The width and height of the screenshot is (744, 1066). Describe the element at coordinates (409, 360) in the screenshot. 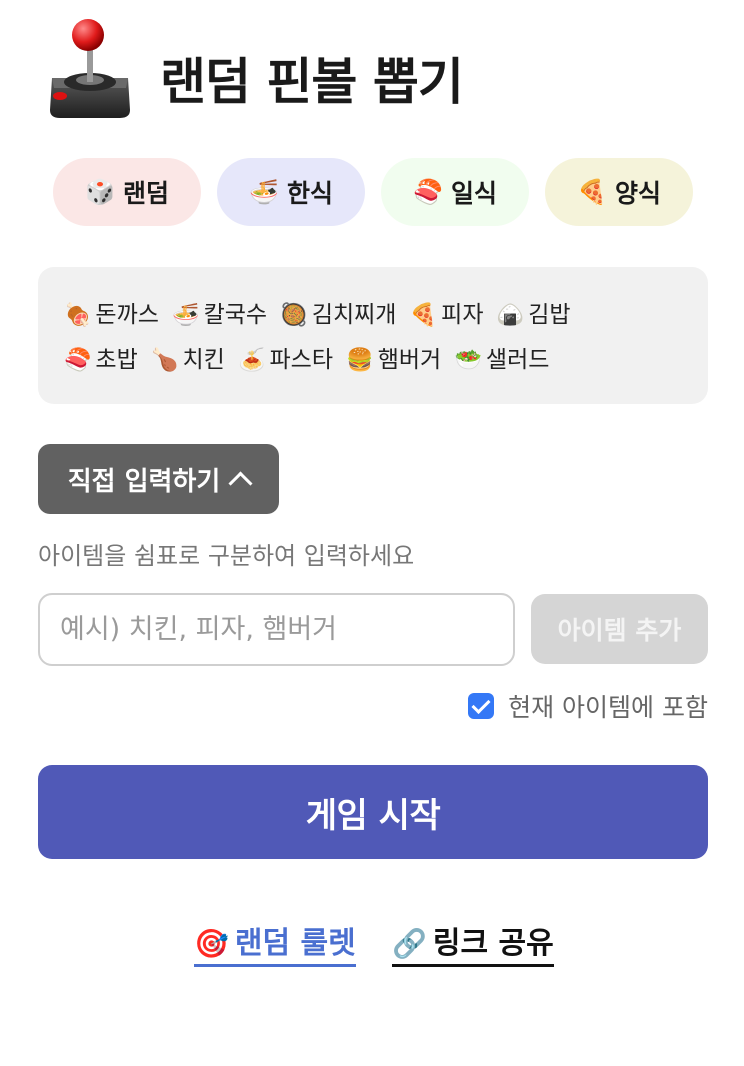

I see `item-name: 햄버거` at that location.